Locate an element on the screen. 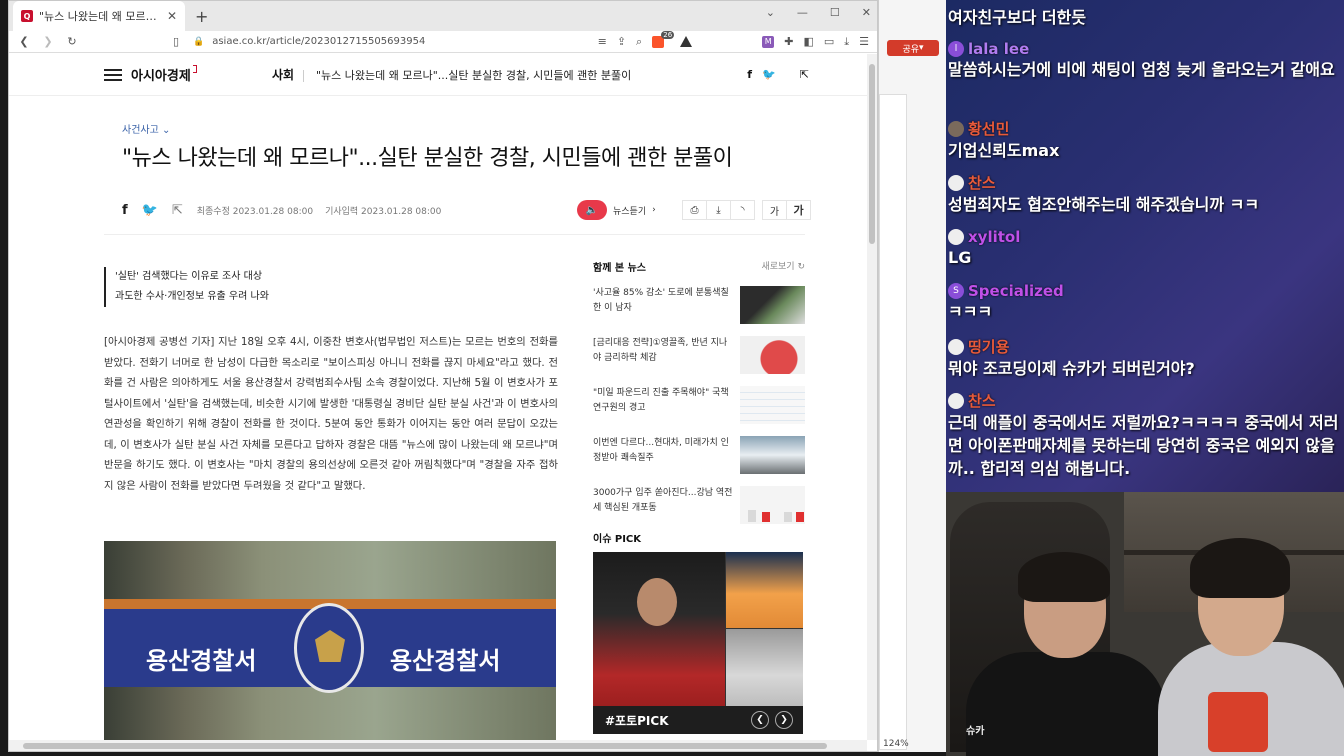  modified-date: 최종수정 2023.01.28 08:00 is located at coordinates (255, 211).